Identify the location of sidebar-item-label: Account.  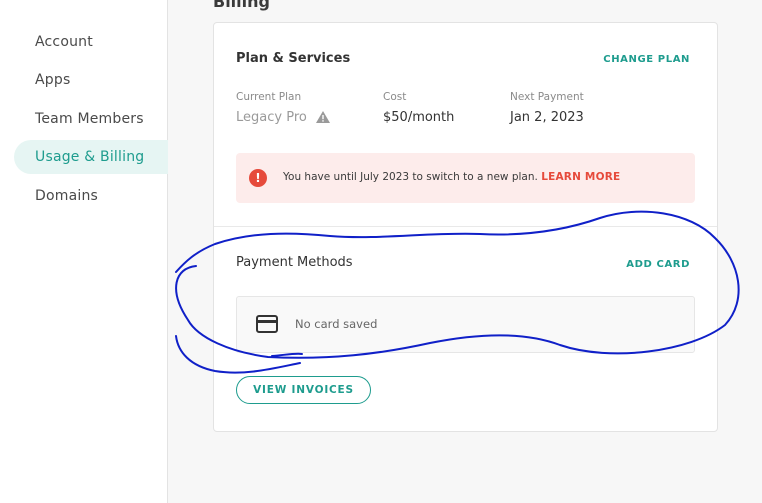
(64, 42).